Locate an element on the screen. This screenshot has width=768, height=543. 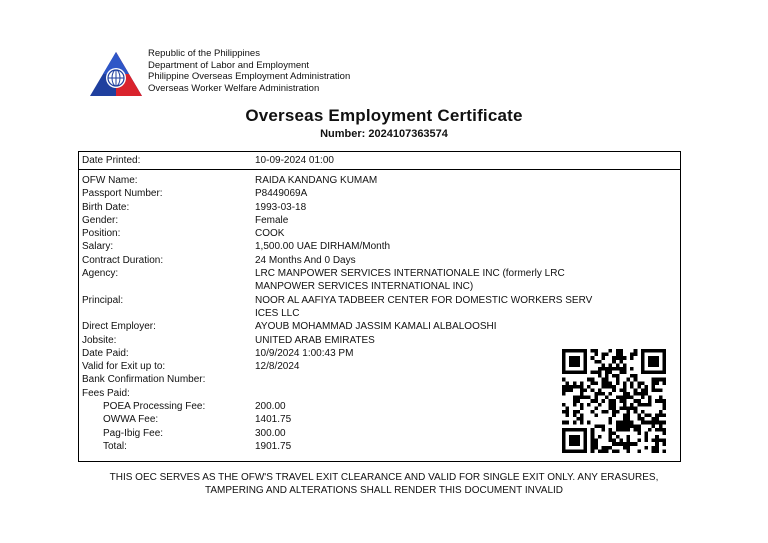
qr-code-icon is located at coordinates (614, 401).